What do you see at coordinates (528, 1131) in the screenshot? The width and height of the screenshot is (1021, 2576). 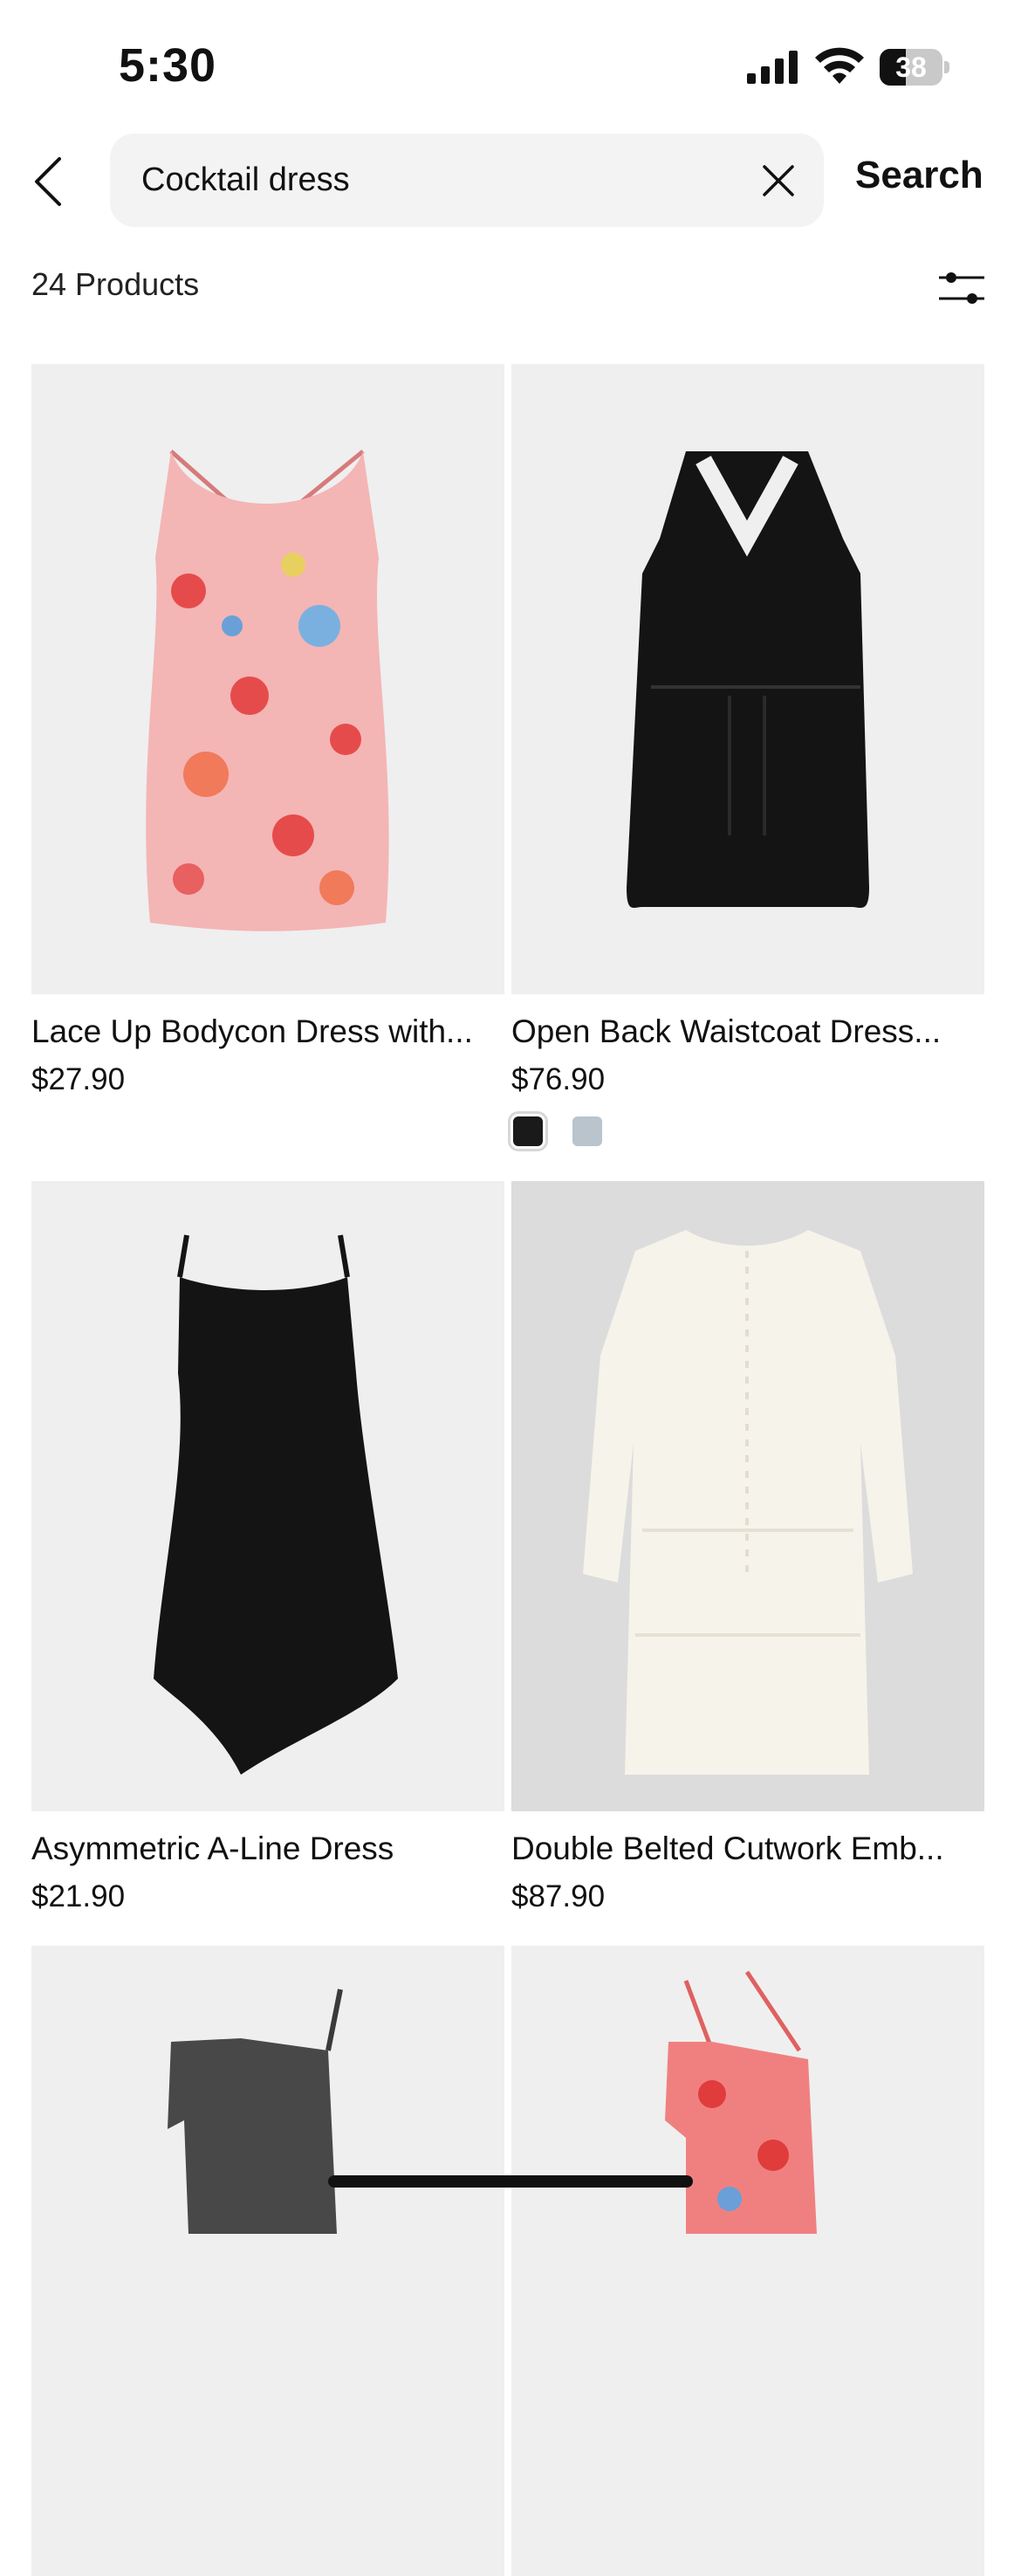 I see `swatch-black` at bounding box center [528, 1131].